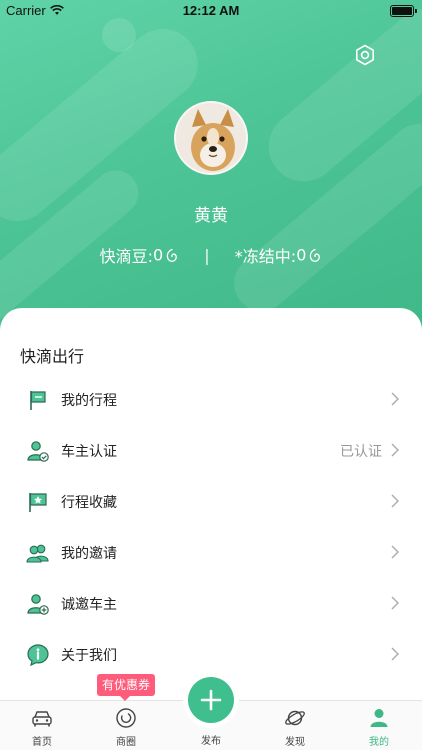  Describe the element at coordinates (126, 742) in the screenshot. I see `tab-label: 商圈` at that location.